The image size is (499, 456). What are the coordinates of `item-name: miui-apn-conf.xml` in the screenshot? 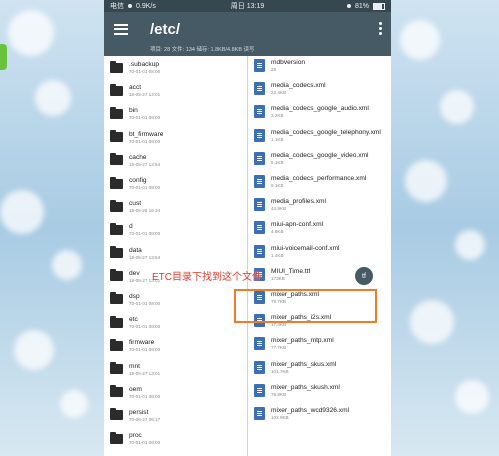 It's located at (297, 225).